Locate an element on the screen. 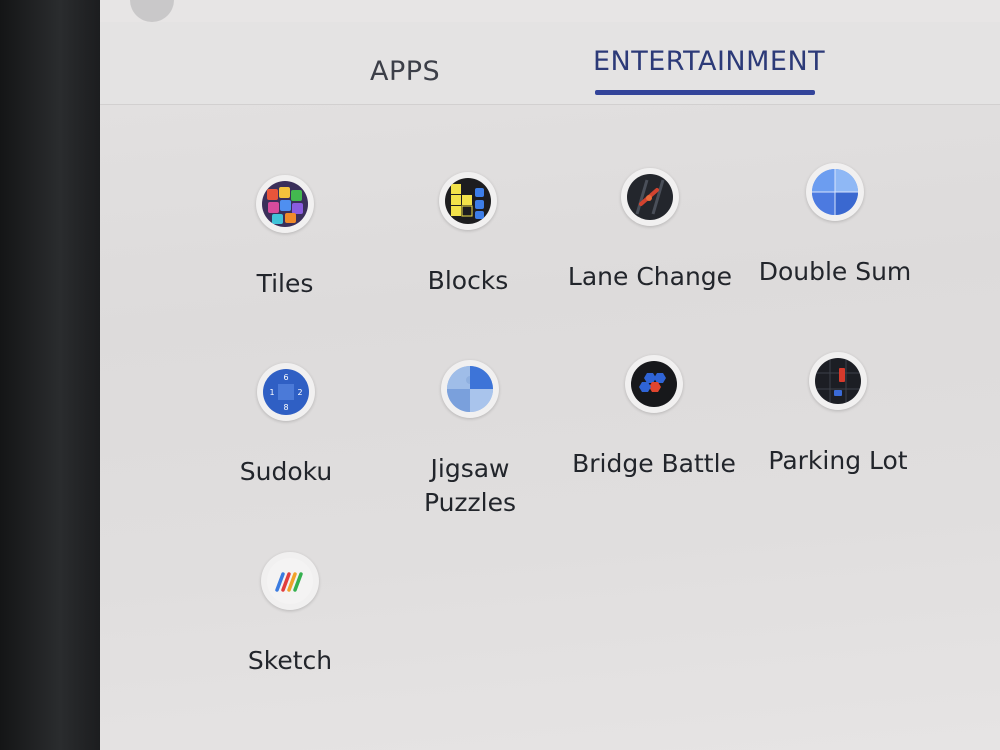 The height and width of the screenshot is (750, 1000). app-label: Parking Lot is located at coordinates (838, 460).